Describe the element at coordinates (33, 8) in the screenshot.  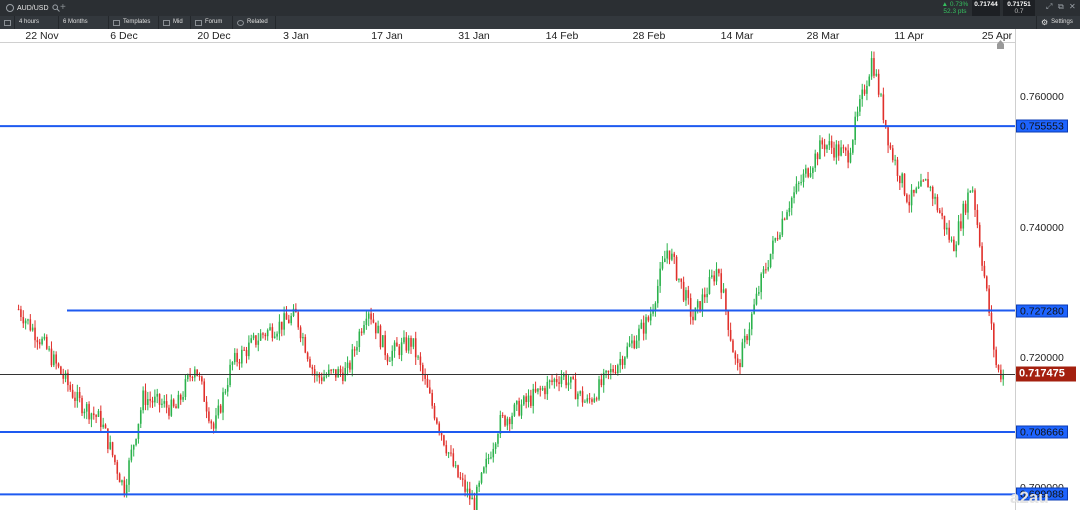
I see `instrument-tab: AUD/USD` at that location.